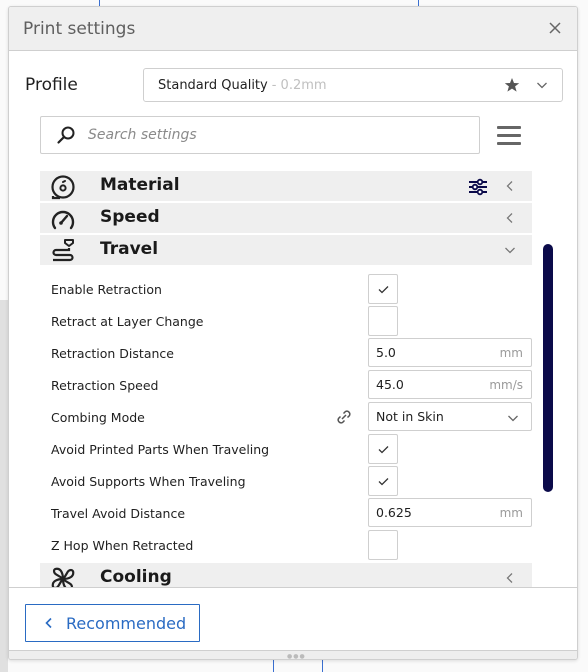  What do you see at coordinates (431, 512) in the screenshot?
I see `travel-avoid-distance-input` at bounding box center [431, 512].